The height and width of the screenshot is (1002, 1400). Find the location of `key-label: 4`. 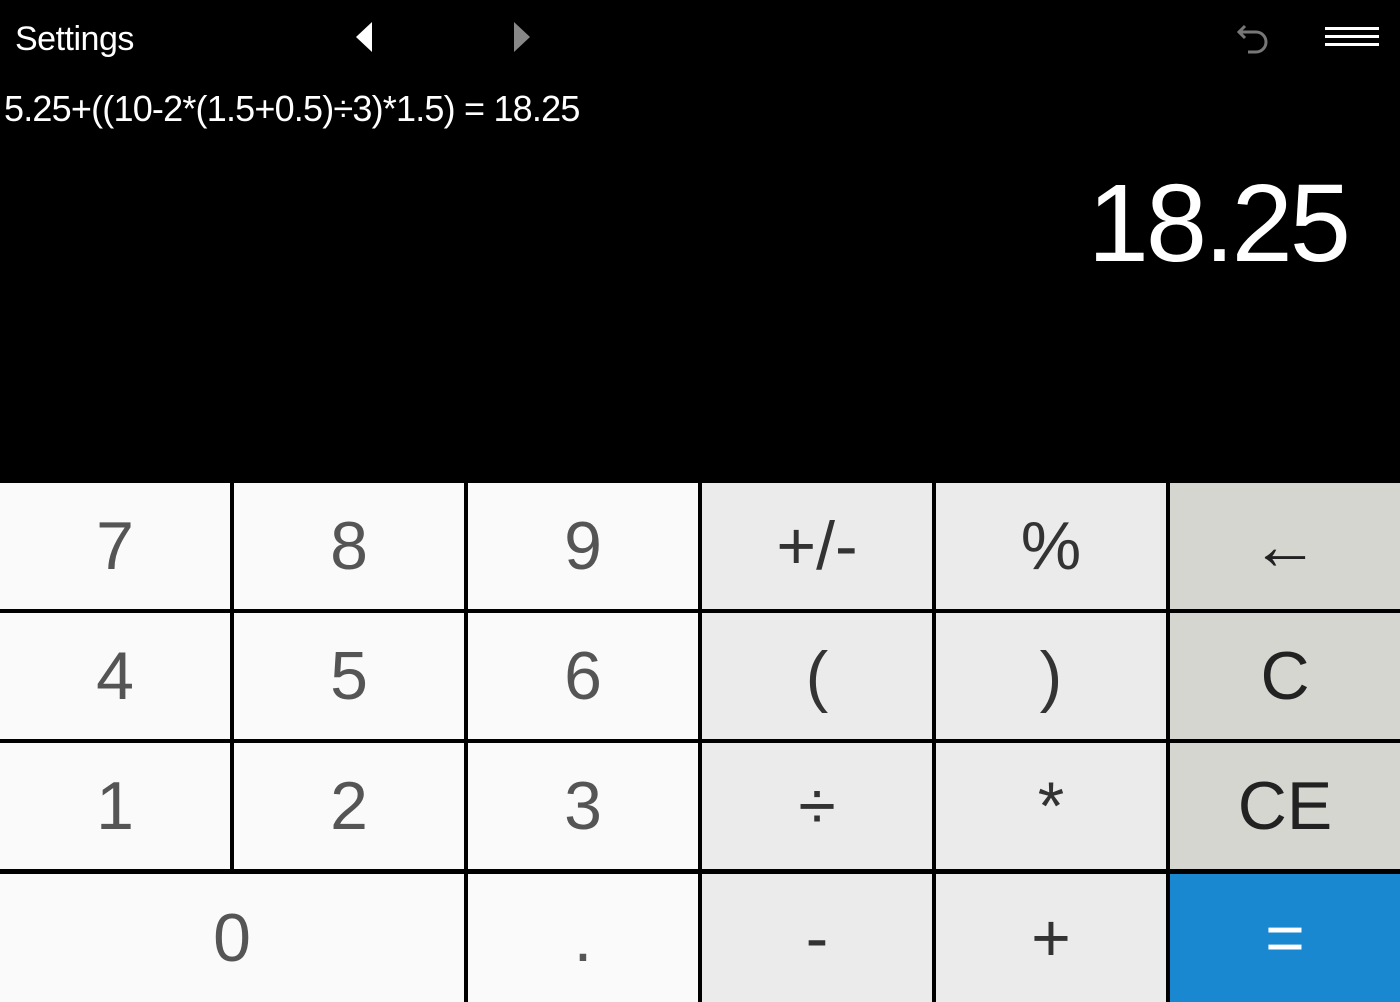

key-label: 4 is located at coordinates (115, 676).